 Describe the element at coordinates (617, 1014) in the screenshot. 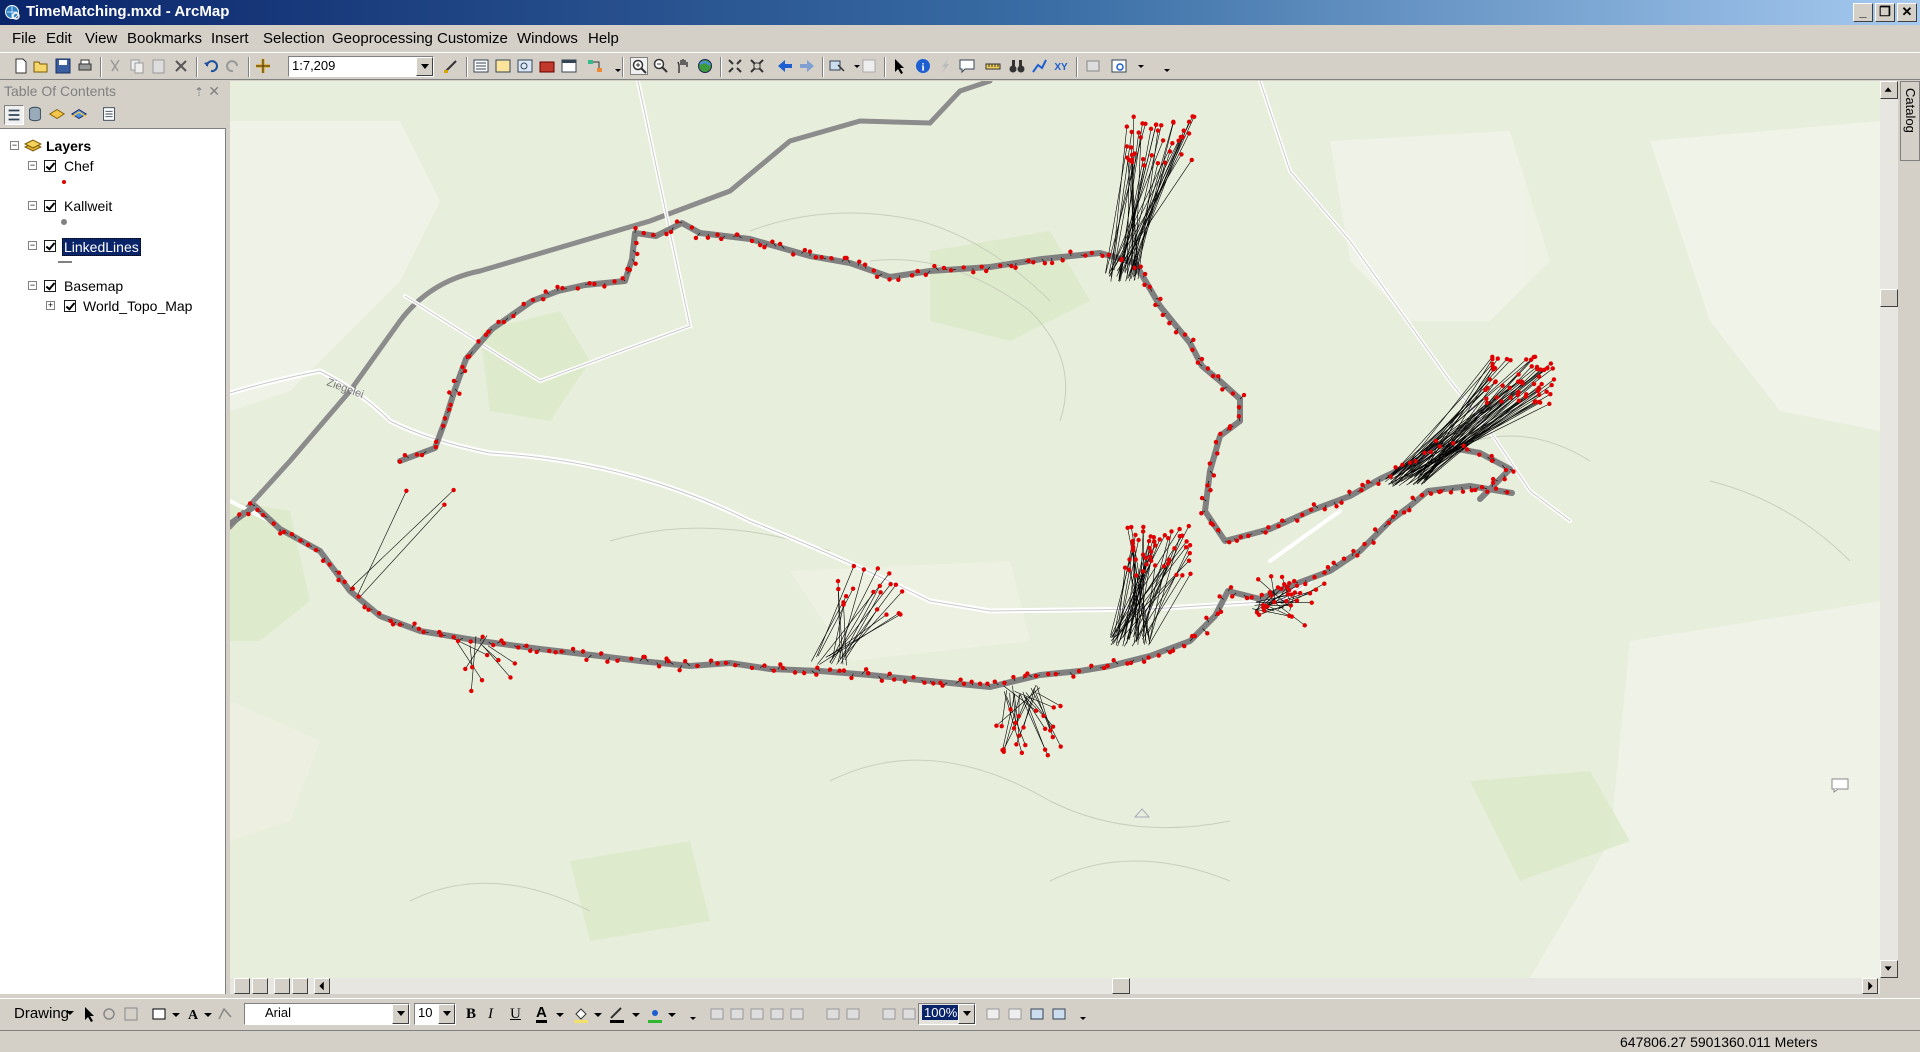

I see `line-color-pen-icon` at that location.